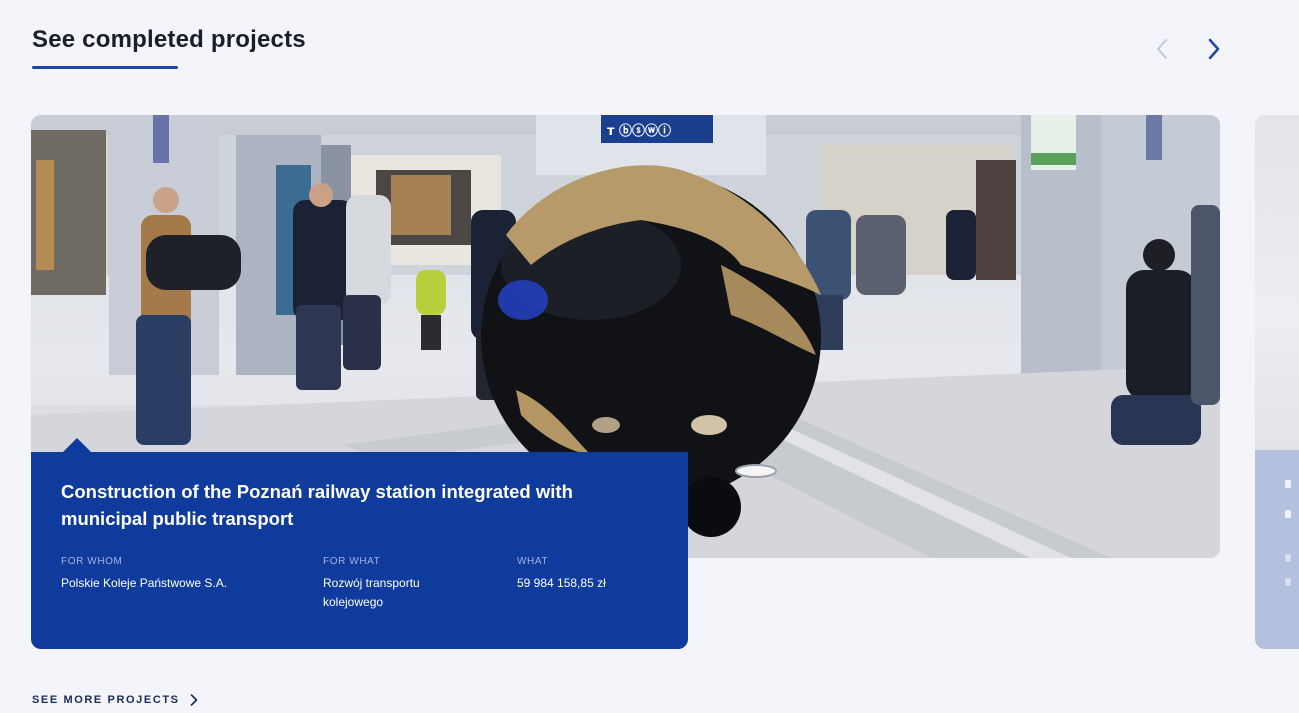  I want to click on next-project-info, so click(1277, 549).